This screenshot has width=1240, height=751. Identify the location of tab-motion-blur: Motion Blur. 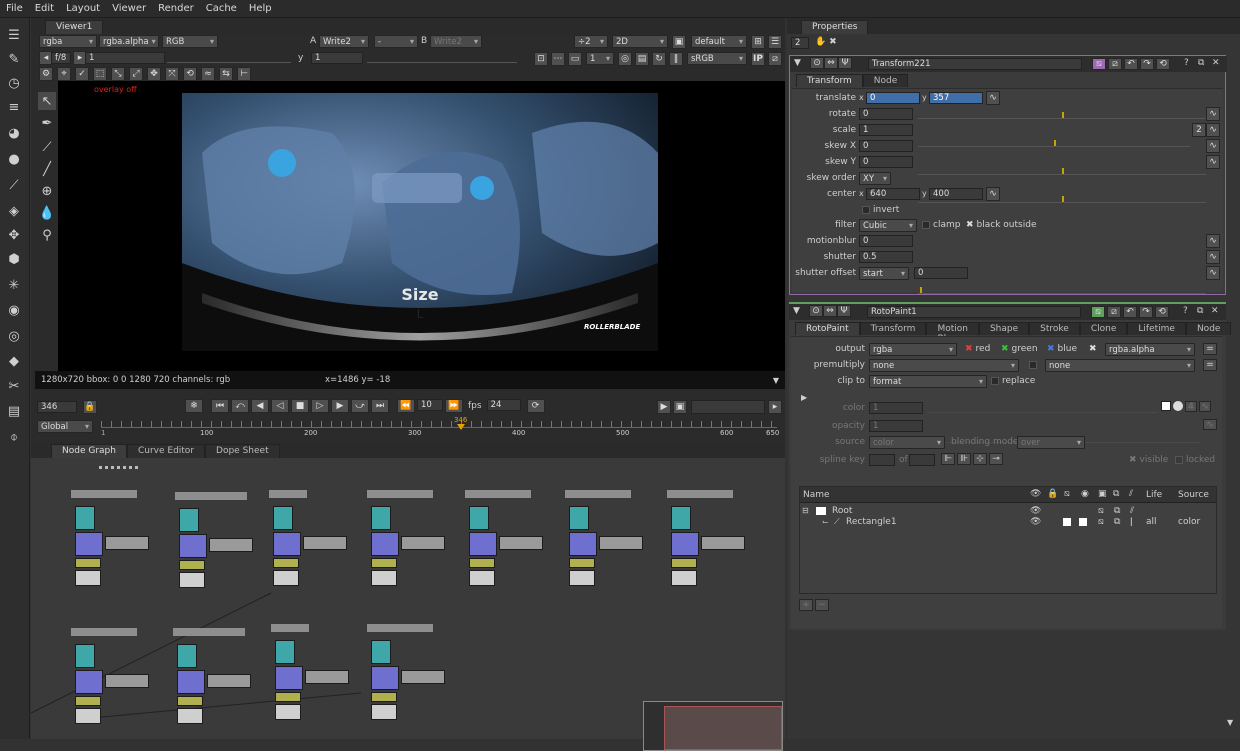
(952, 333).